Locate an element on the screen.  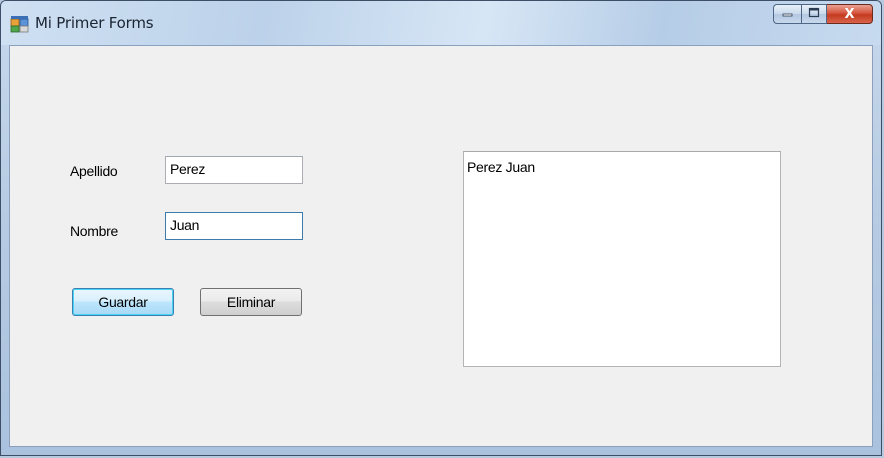
maximize-icon is located at coordinates (814, 14).